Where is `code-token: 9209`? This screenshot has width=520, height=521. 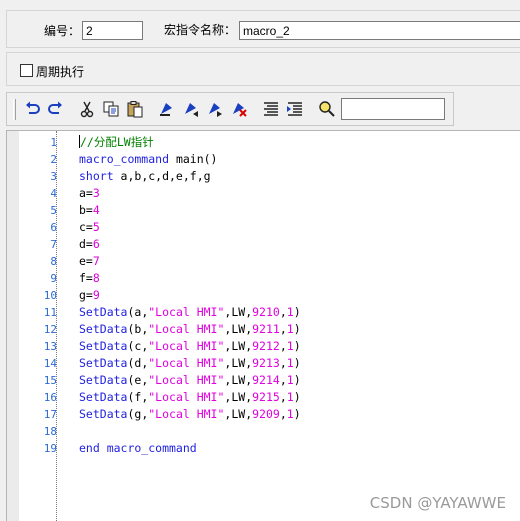
code-token: 9209 is located at coordinates (266, 414).